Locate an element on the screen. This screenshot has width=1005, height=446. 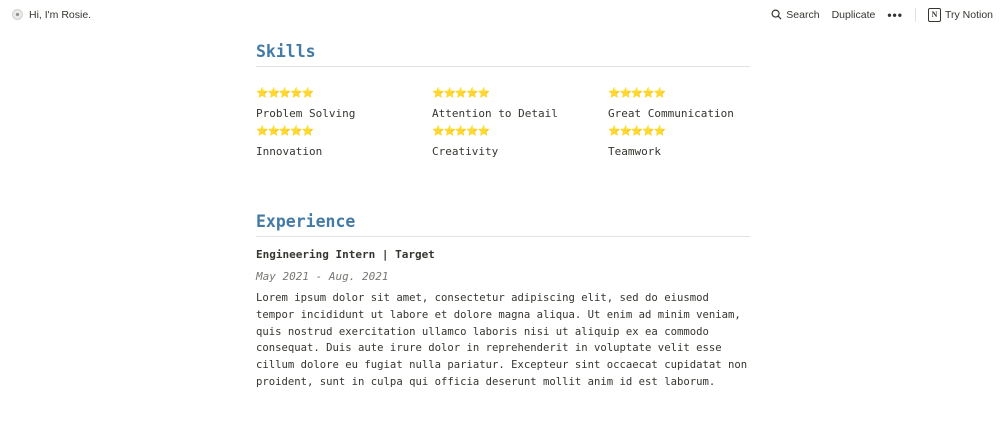
skill-name: Great Communication is located at coordinates (671, 113).